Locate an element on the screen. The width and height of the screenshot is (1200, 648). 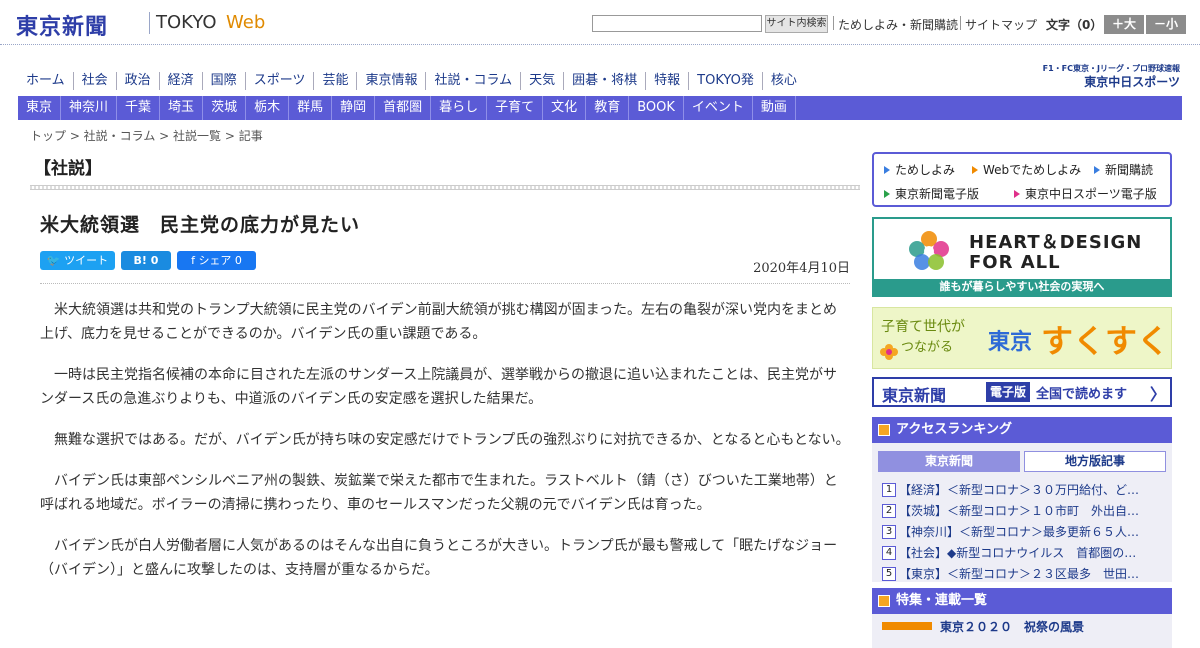
global-nav-item: スポーツ is located at coordinates (280, 81).